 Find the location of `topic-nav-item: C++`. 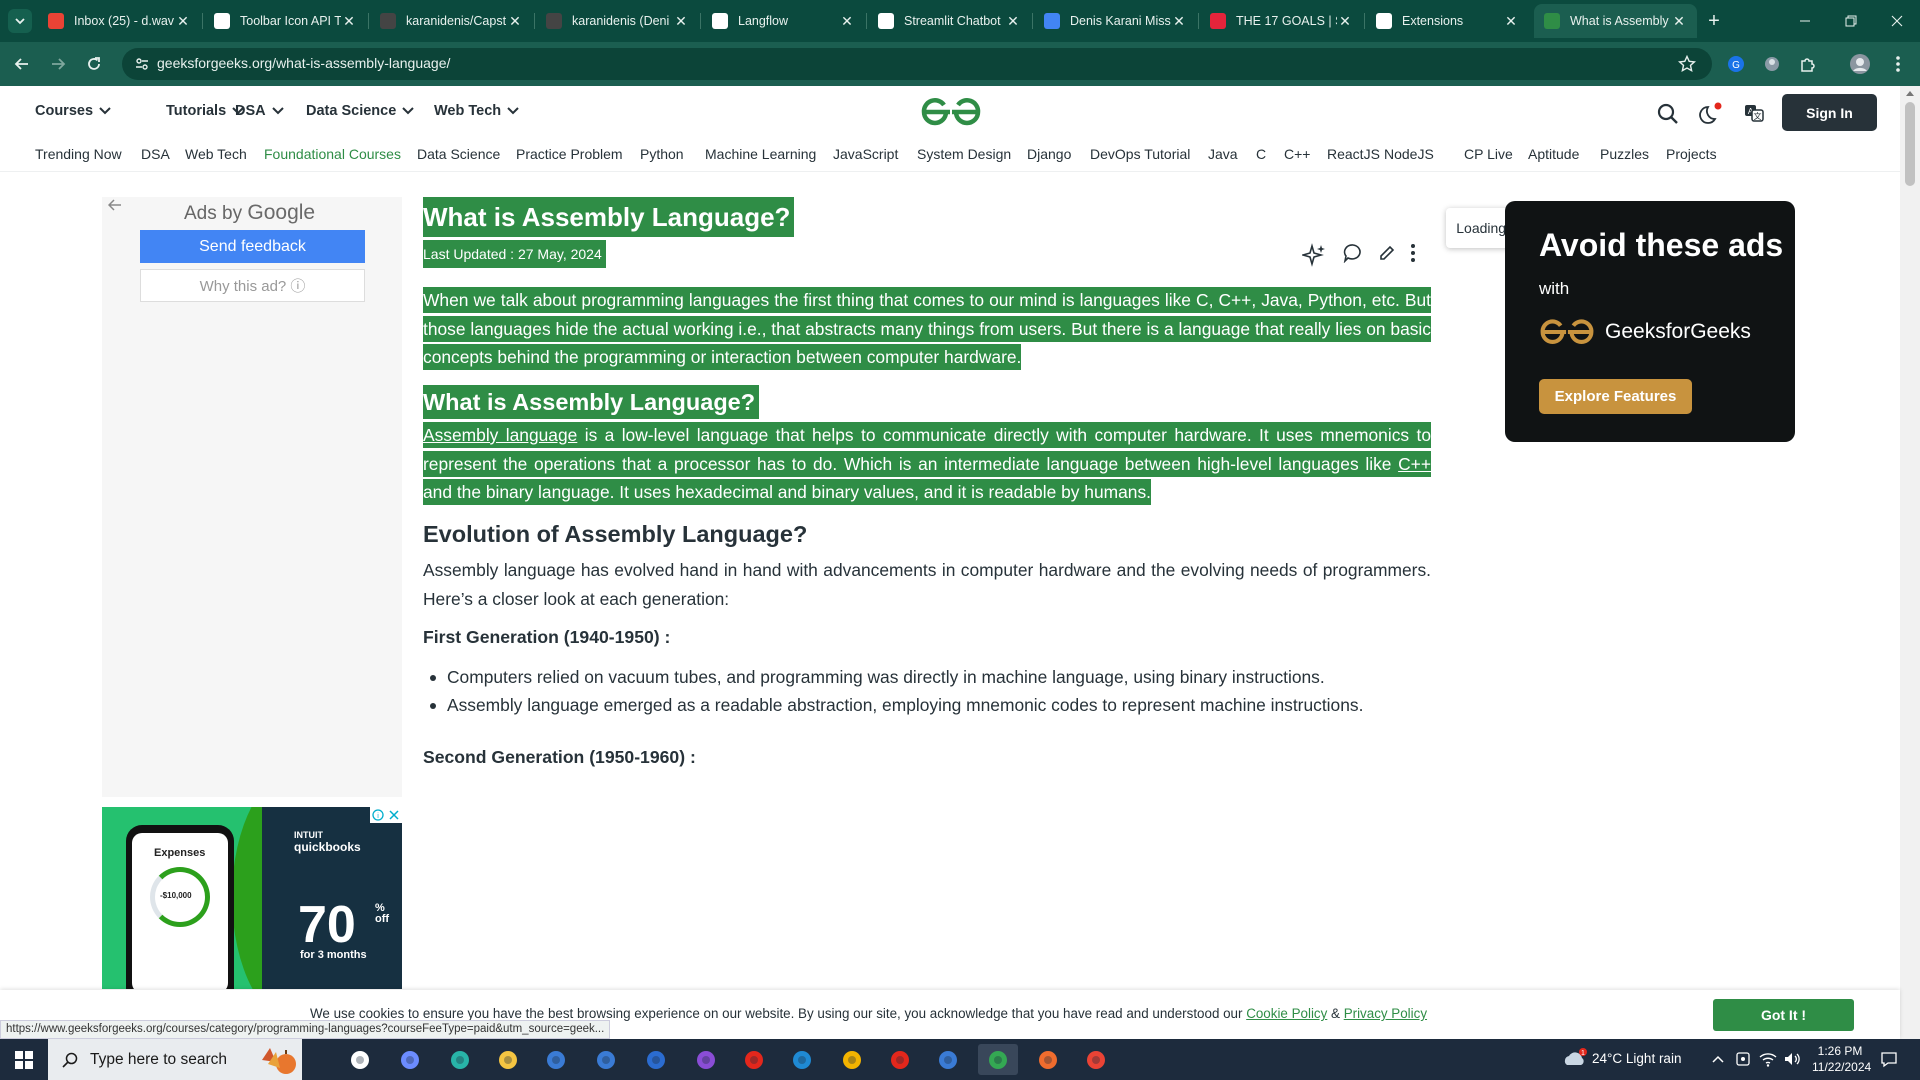

topic-nav-item: C++ is located at coordinates (1297, 154).